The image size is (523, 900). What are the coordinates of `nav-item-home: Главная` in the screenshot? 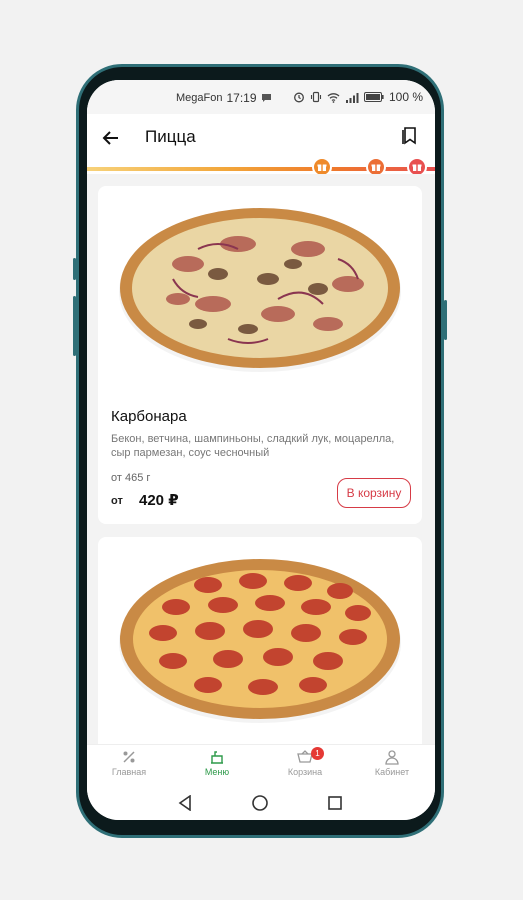 It's located at (129, 763).